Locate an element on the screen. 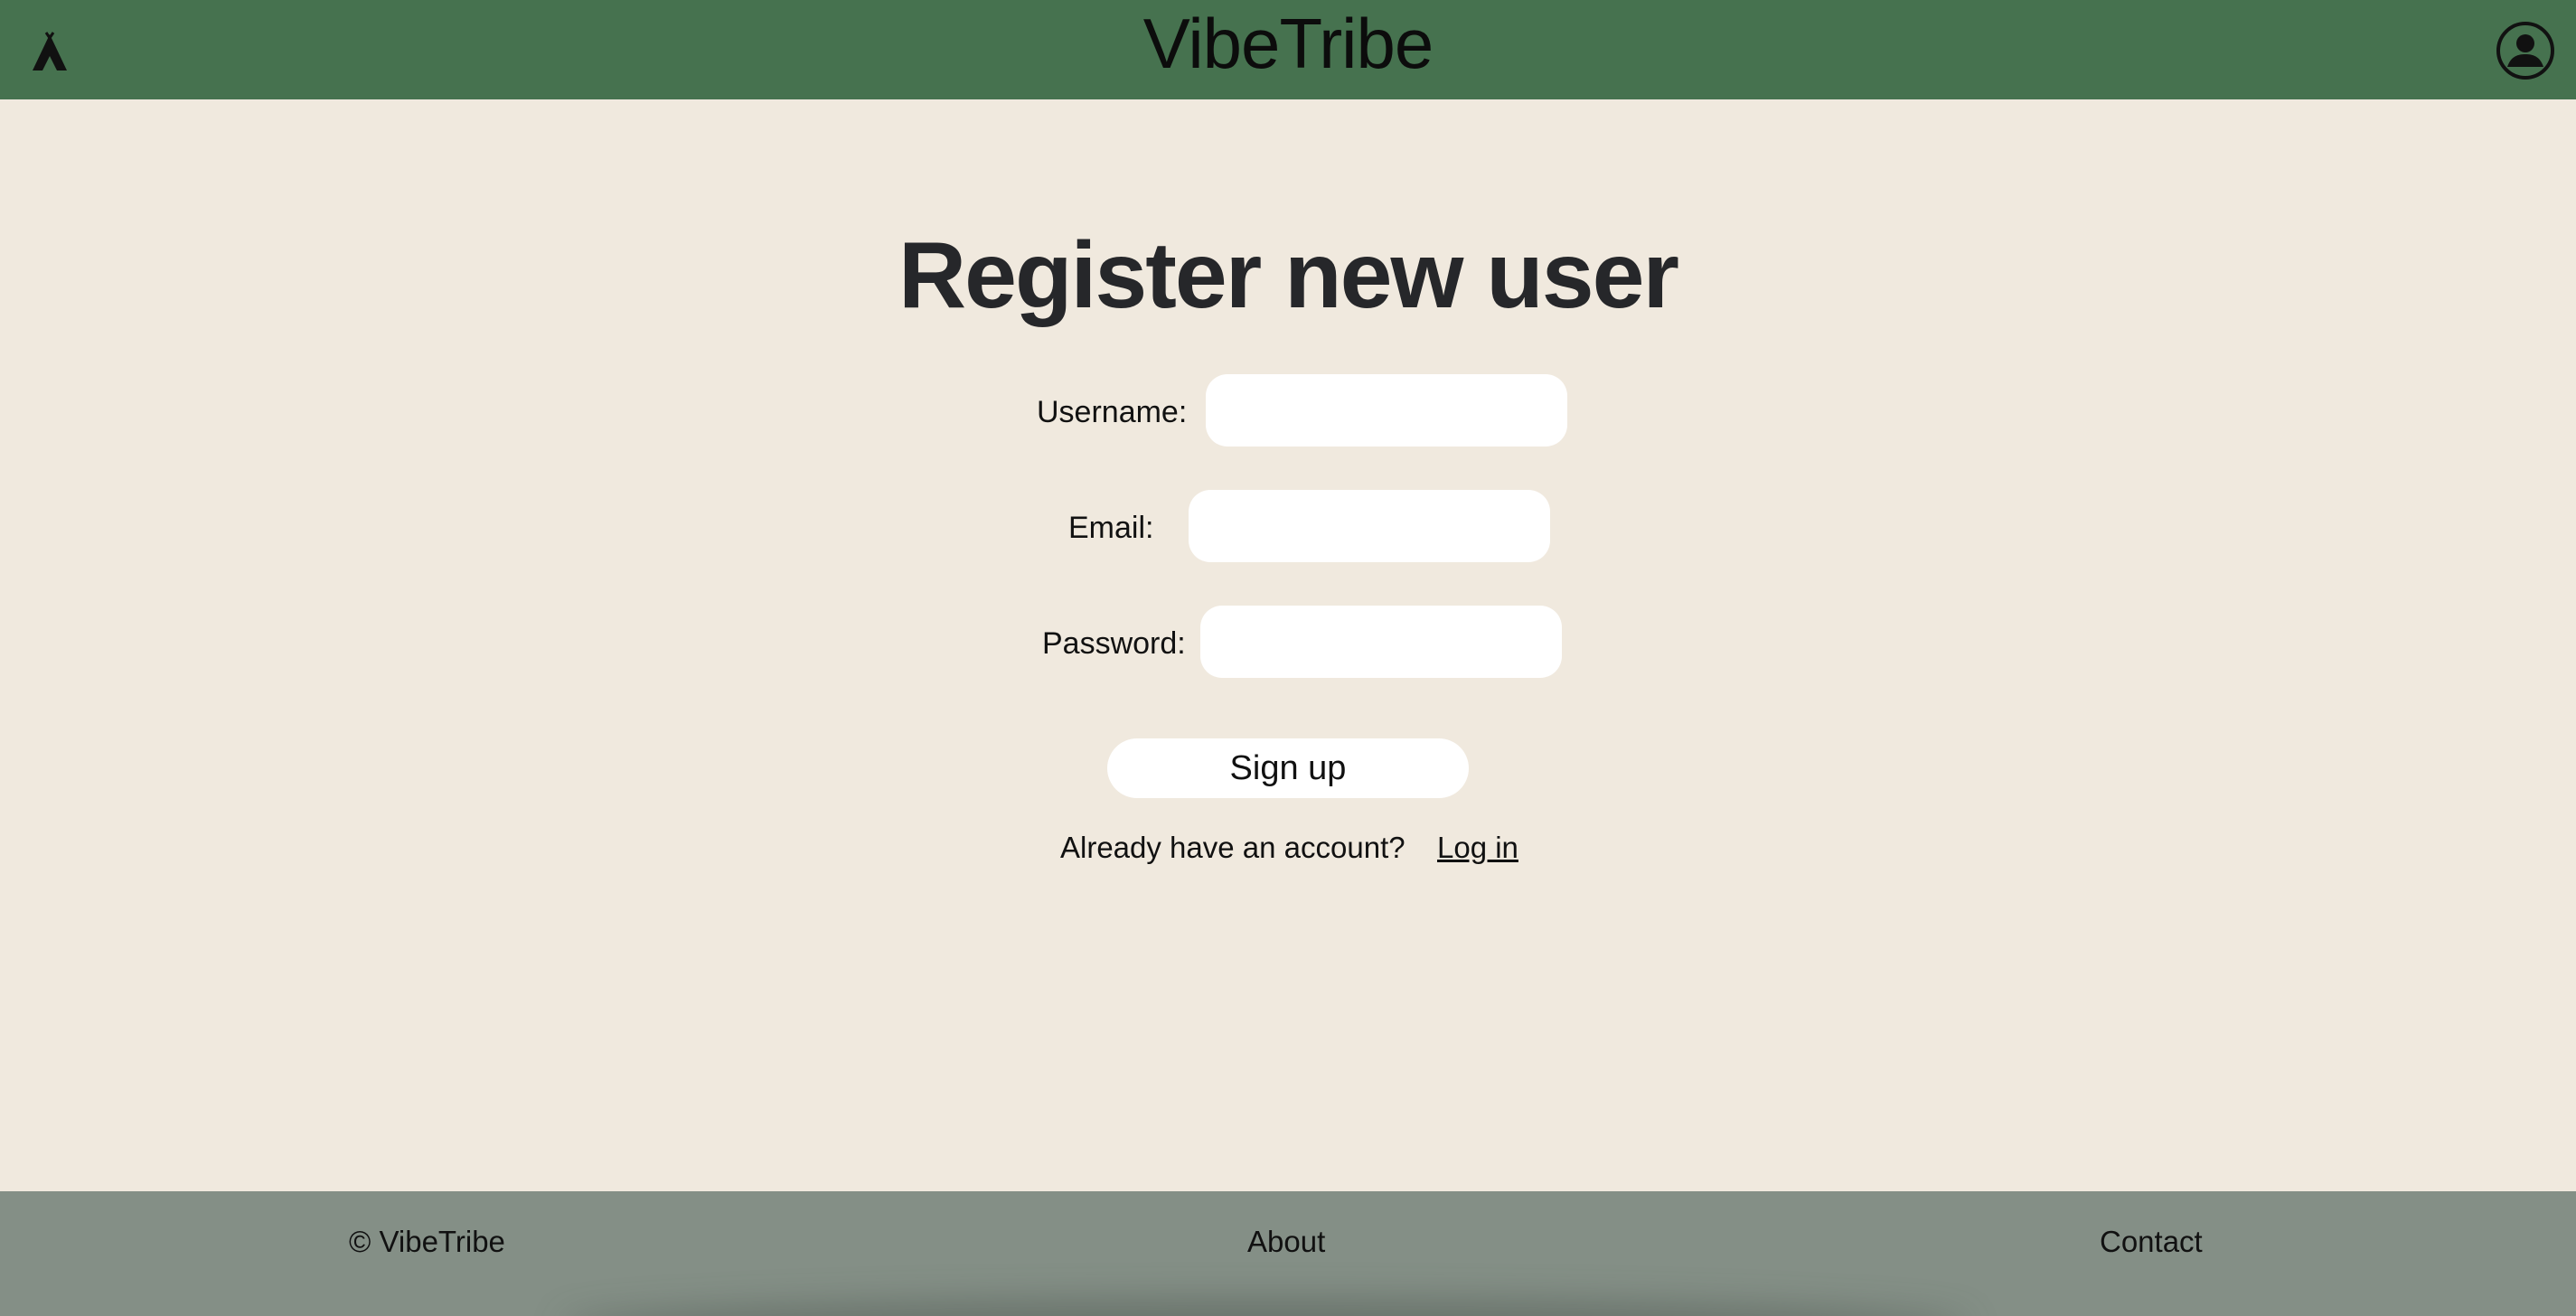 Image resolution: width=2576 pixels, height=1316 pixels. footer: © VibeTribe About Contact is located at coordinates (1288, 1253).